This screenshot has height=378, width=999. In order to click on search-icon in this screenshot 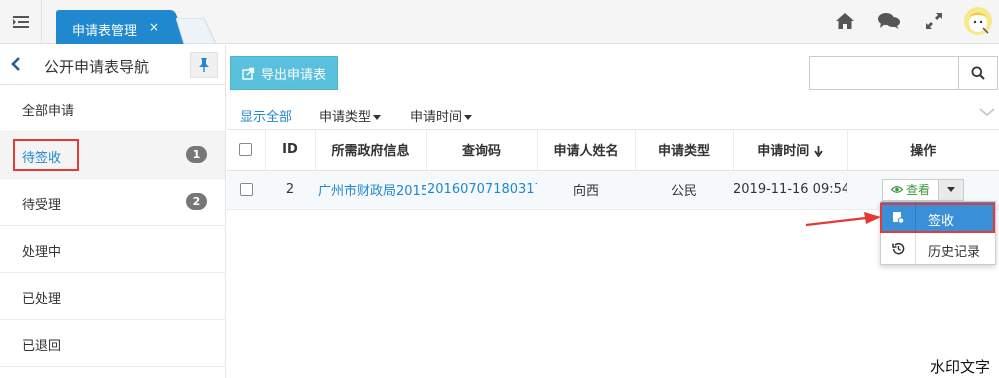, I will do `click(978, 73)`.